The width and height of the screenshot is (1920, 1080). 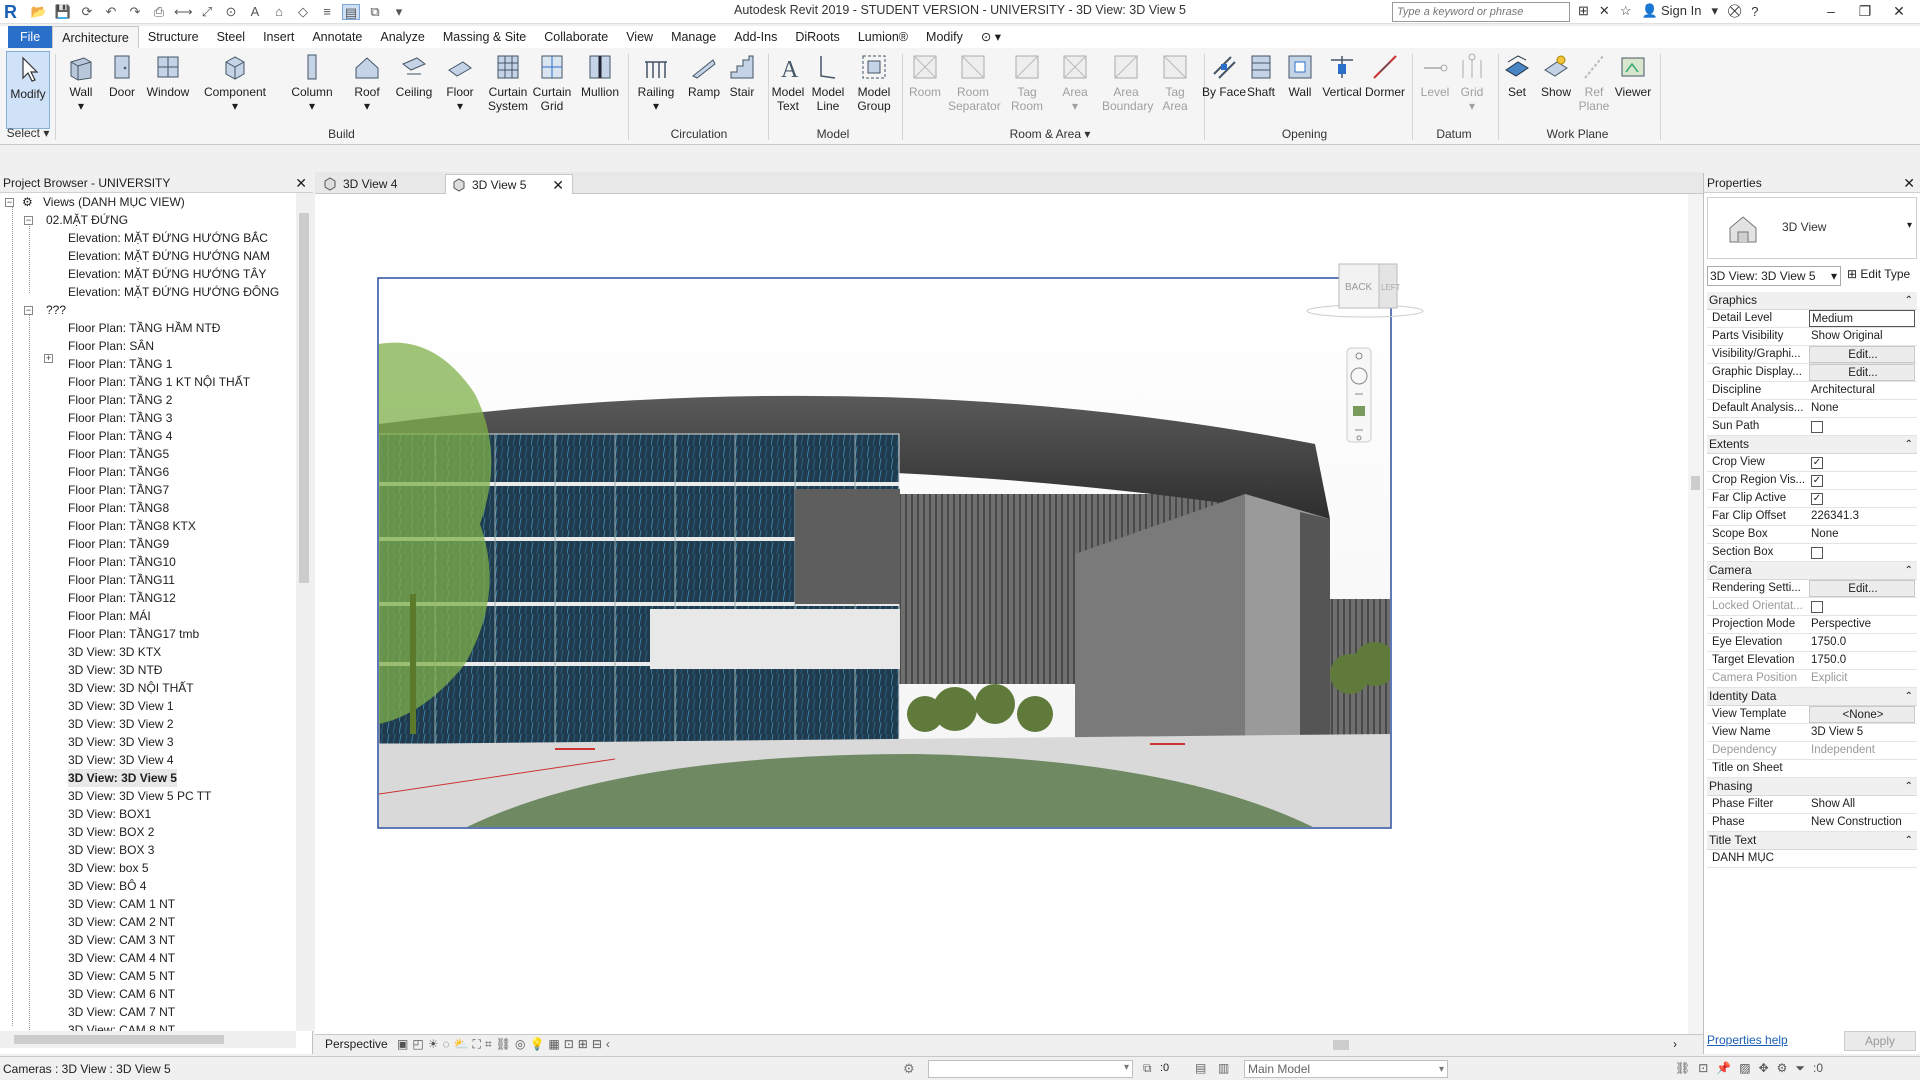 What do you see at coordinates (1517, 75) in the screenshot?
I see `set-work-plane-button: Set` at bounding box center [1517, 75].